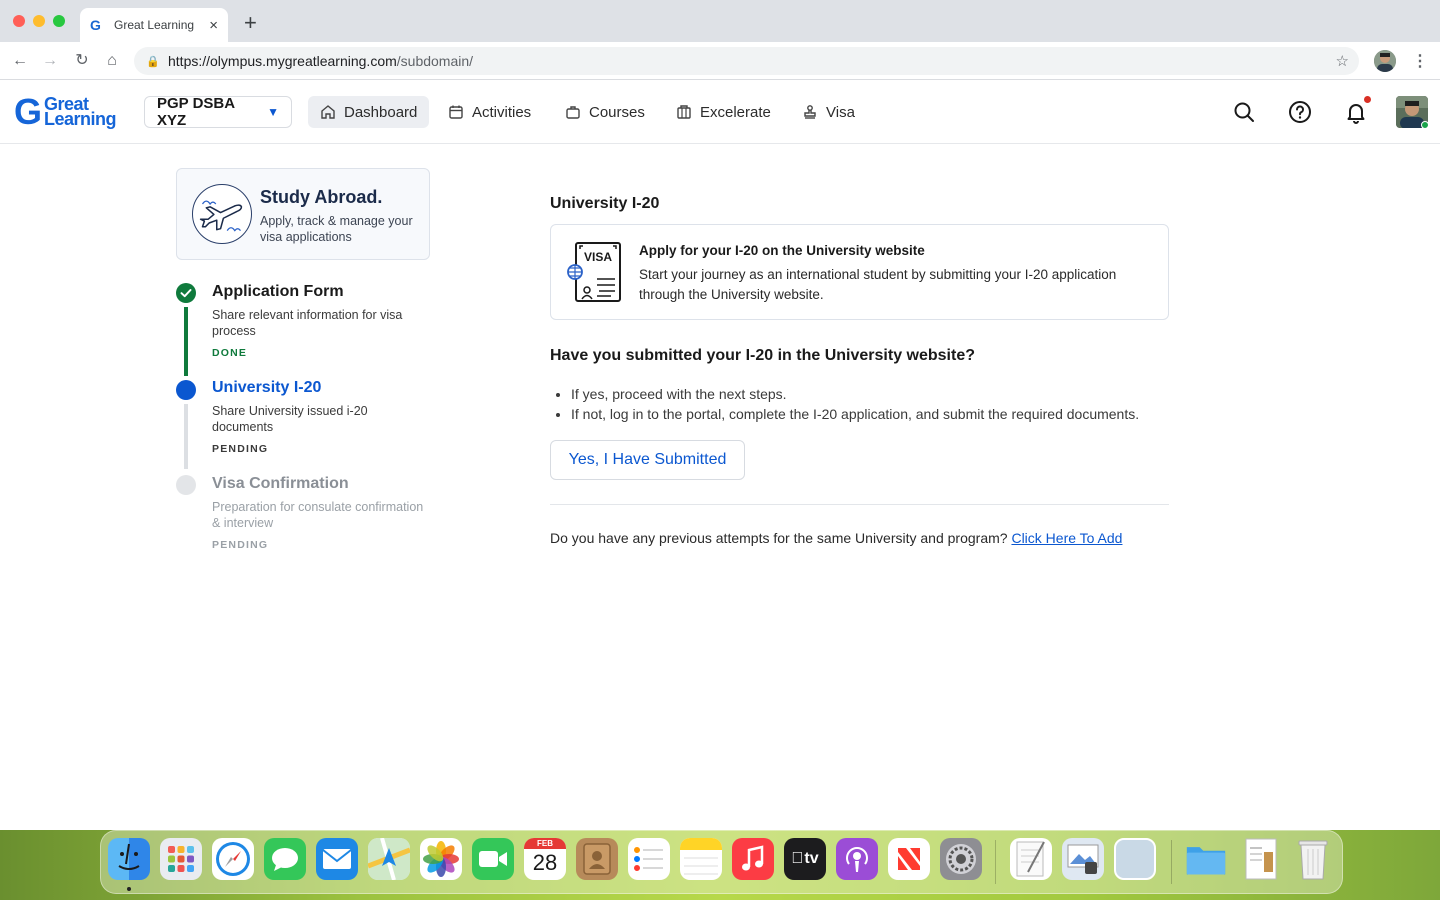 This screenshot has width=1440, height=900. I want to click on preview-icon, so click(1083, 859).